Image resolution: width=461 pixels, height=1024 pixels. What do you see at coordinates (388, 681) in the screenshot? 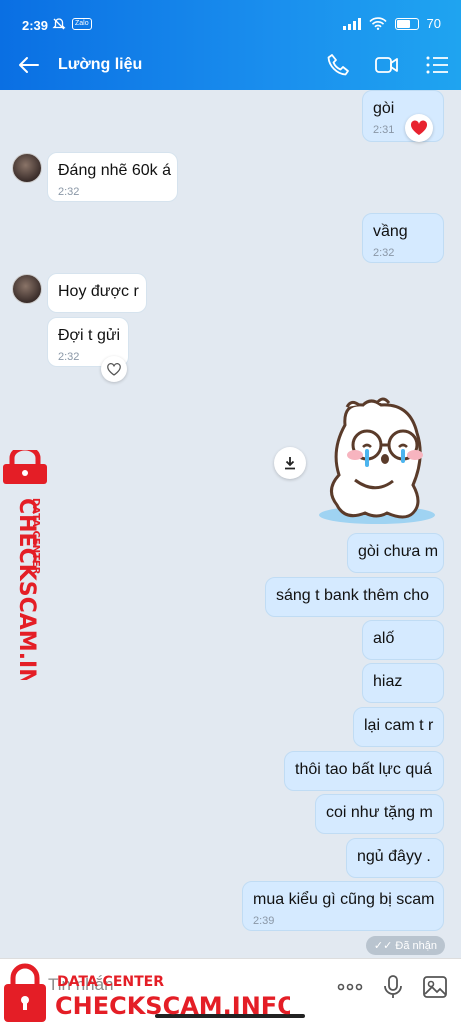
I see `message-text: hiaz` at bounding box center [388, 681].